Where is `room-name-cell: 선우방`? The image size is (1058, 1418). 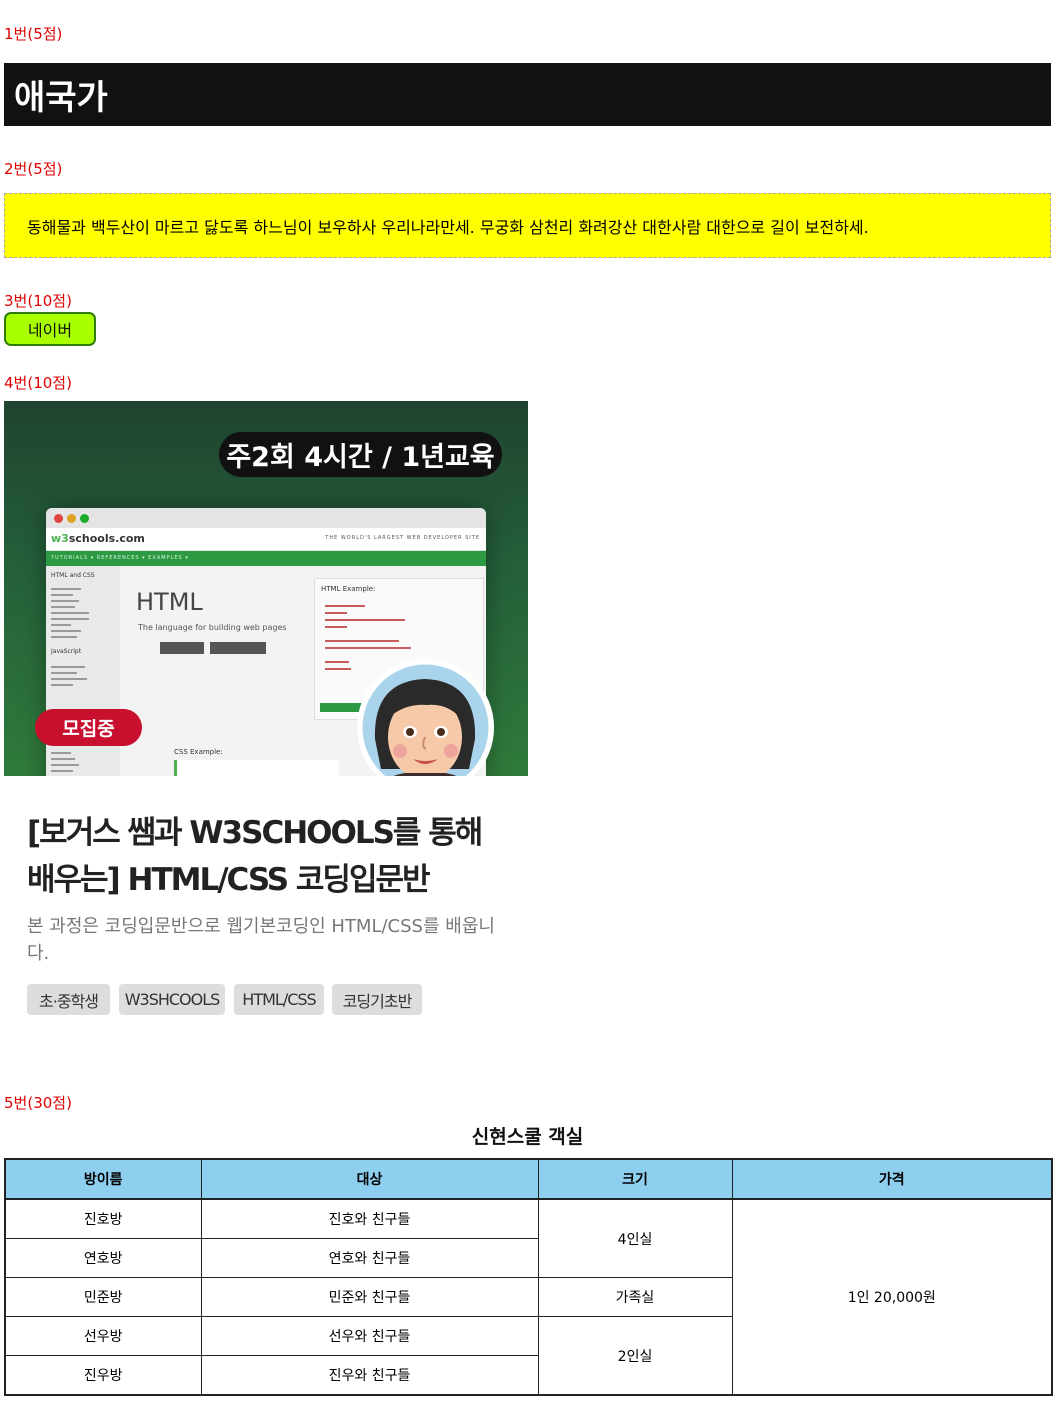 room-name-cell: 선우방 is located at coordinates (103, 1336).